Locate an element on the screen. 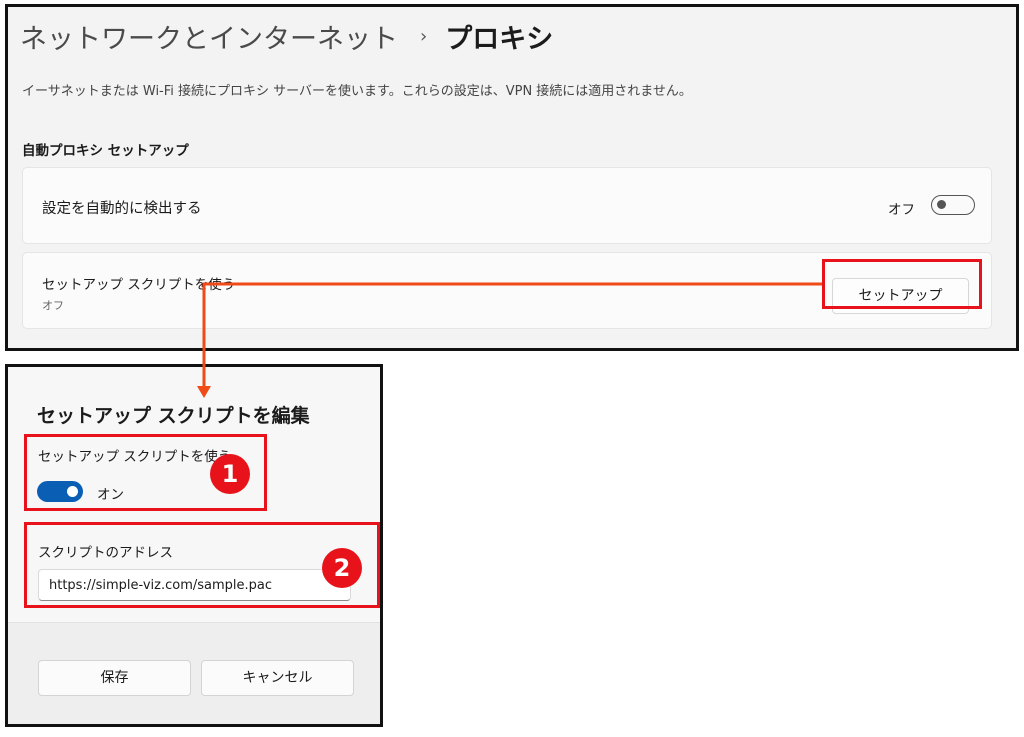 This screenshot has height=737, width=1024. use-script-toggle is located at coordinates (60, 491).